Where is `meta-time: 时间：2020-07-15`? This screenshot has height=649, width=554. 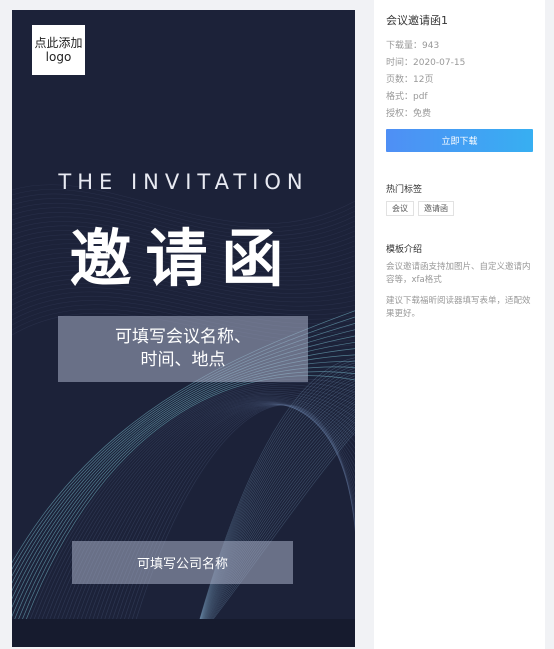 meta-time: 时间：2020-07-15 is located at coordinates (426, 63).